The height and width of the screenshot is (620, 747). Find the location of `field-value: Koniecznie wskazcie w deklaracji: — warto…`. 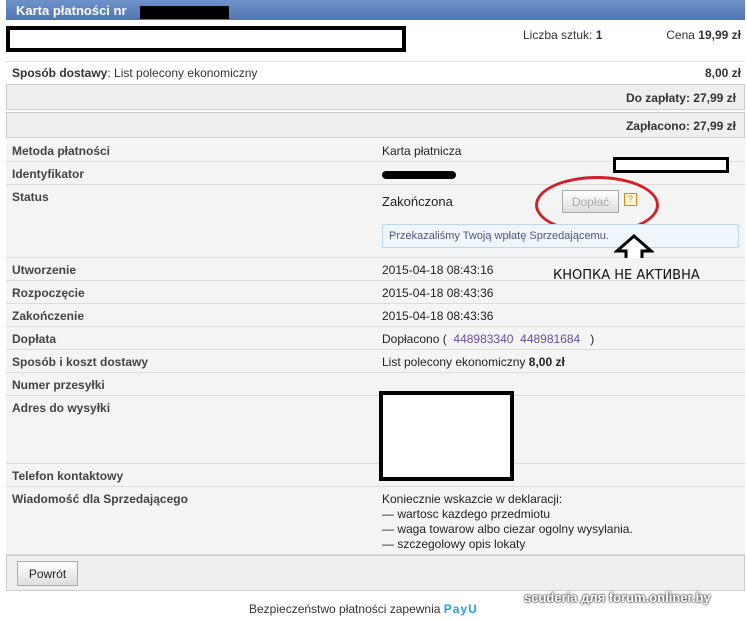

field-value: Koniecznie wskazcie w deklaracji: — warto… is located at coordinates (507, 521).